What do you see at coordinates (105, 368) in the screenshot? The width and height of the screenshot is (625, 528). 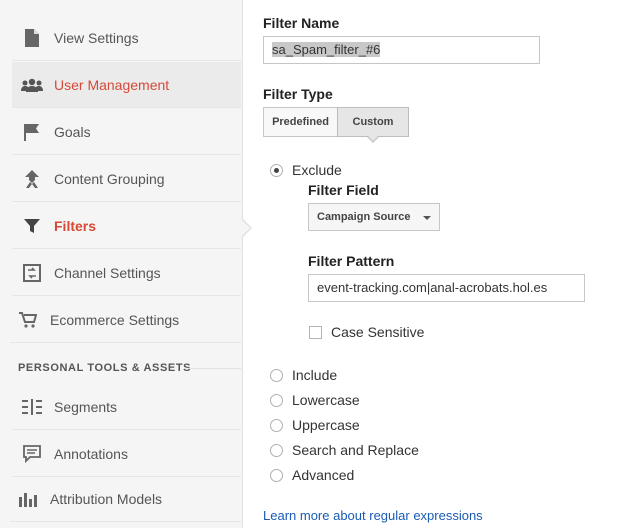 I see `section-heading-personal-tools: PERSONAL TOOLS & ASSETS` at bounding box center [105, 368].